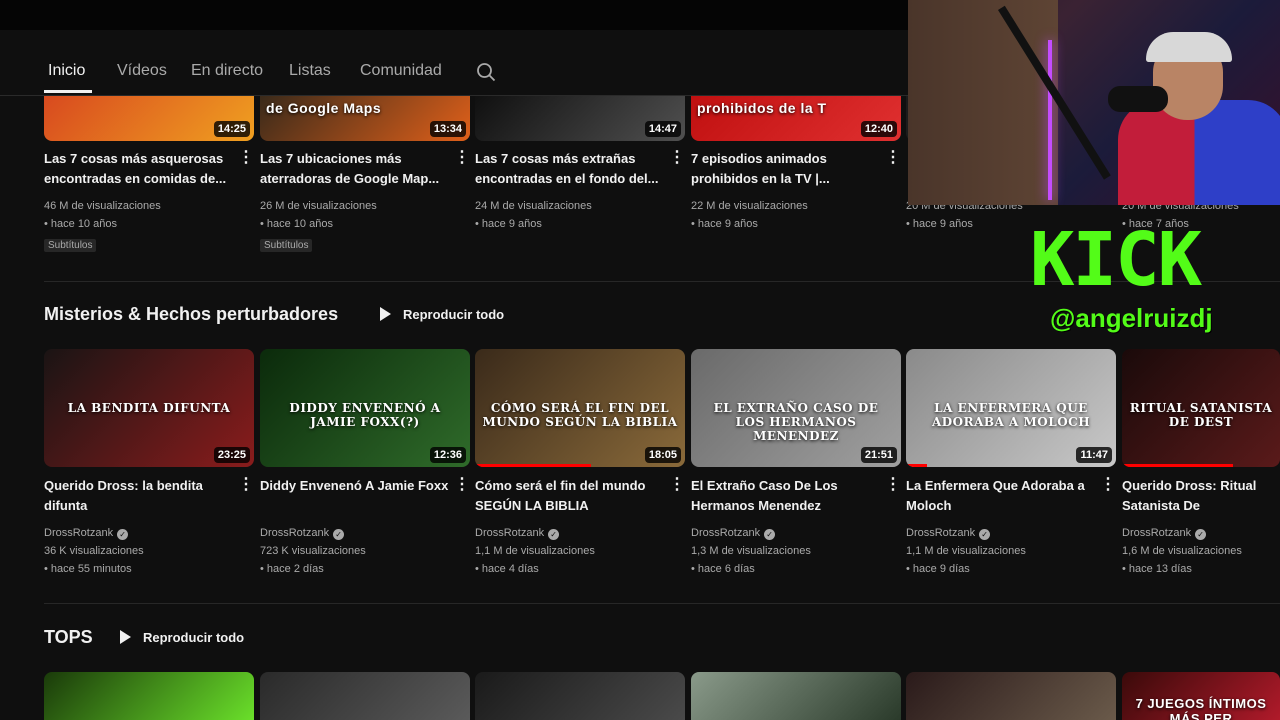  What do you see at coordinates (662, 603) in the screenshot?
I see `section-divider` at bounding box center [662, 603].